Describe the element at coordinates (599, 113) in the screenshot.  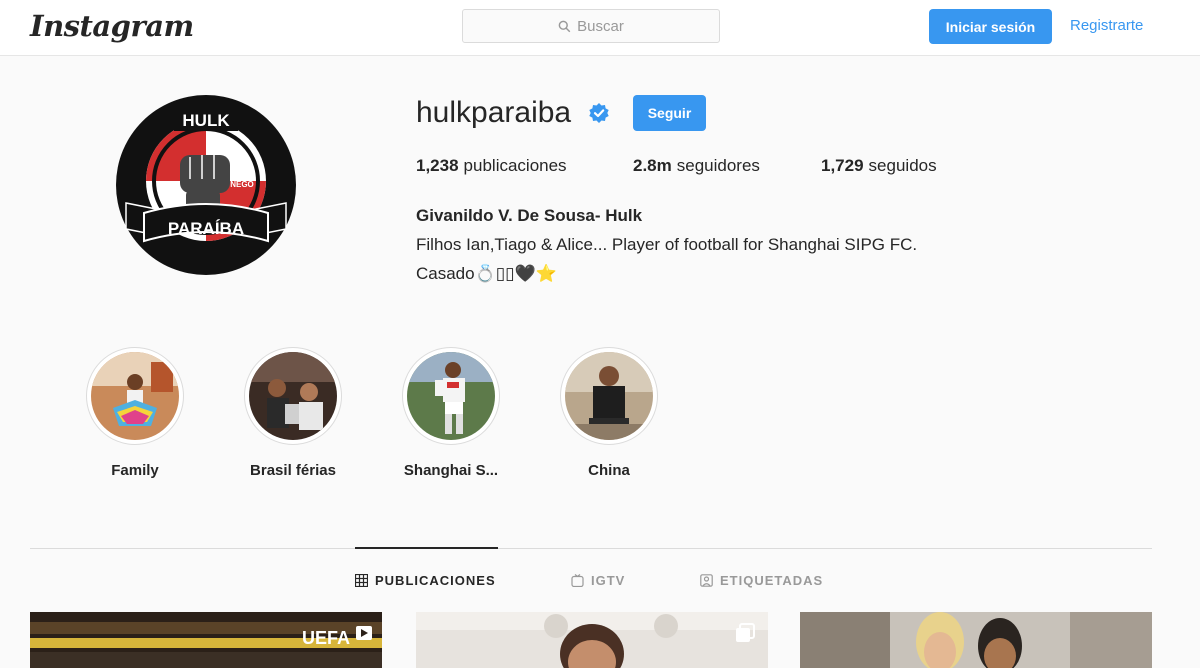
I see `verified-badge-icon` at that location.